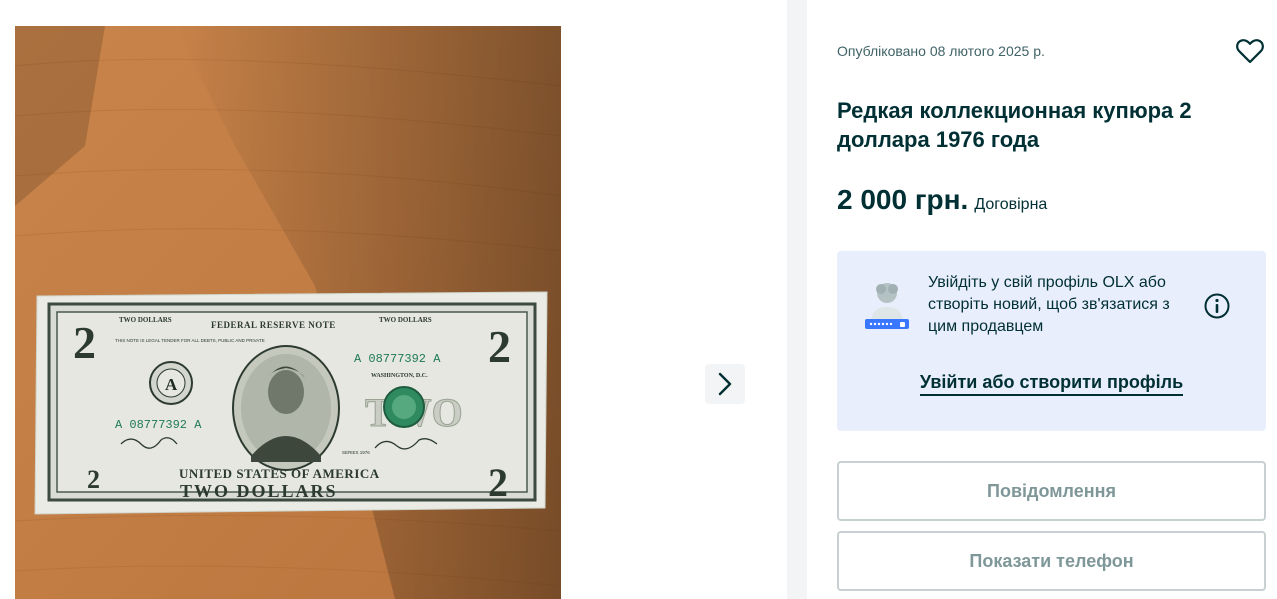  What do you see at coordinates (171, 384) in the screenshot?
I see `bank-letter: A` at bounding box center [171, 384].